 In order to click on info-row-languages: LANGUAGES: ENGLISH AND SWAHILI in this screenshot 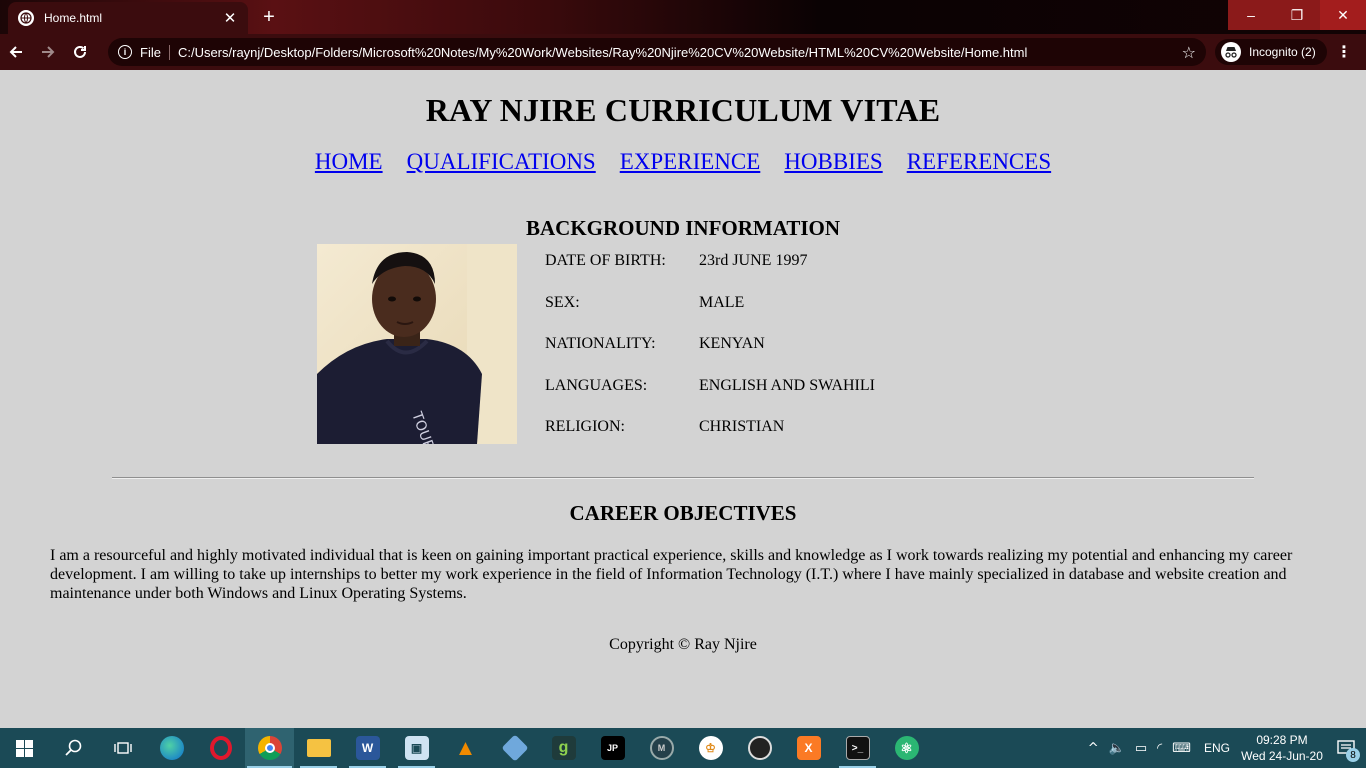, I will do `click(710, 398)`.